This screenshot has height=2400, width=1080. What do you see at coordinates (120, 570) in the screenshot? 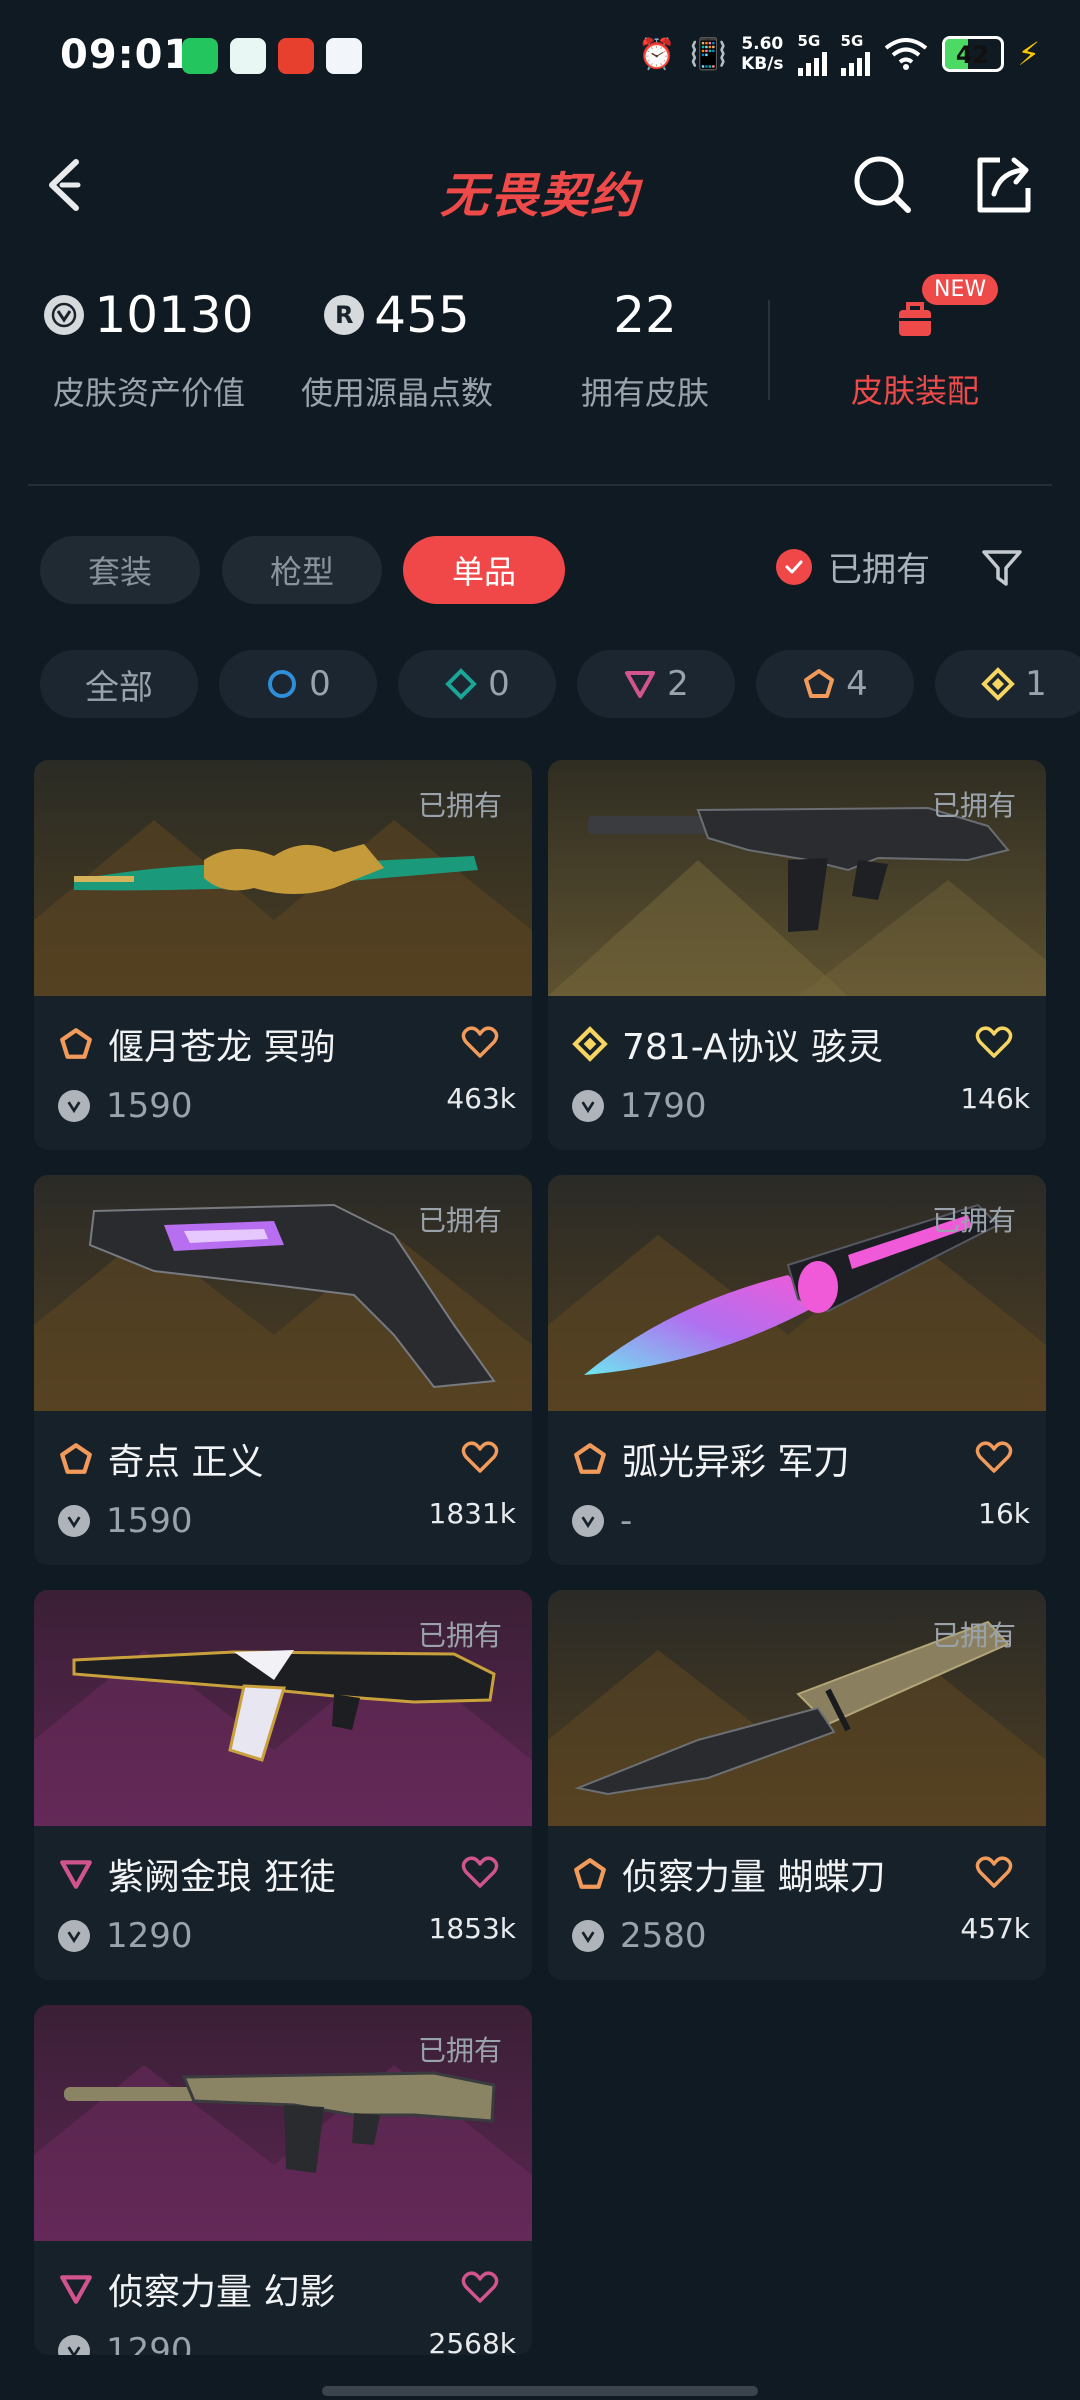
I see `tab-bundles: 套装` at bounding box center [120, 570].